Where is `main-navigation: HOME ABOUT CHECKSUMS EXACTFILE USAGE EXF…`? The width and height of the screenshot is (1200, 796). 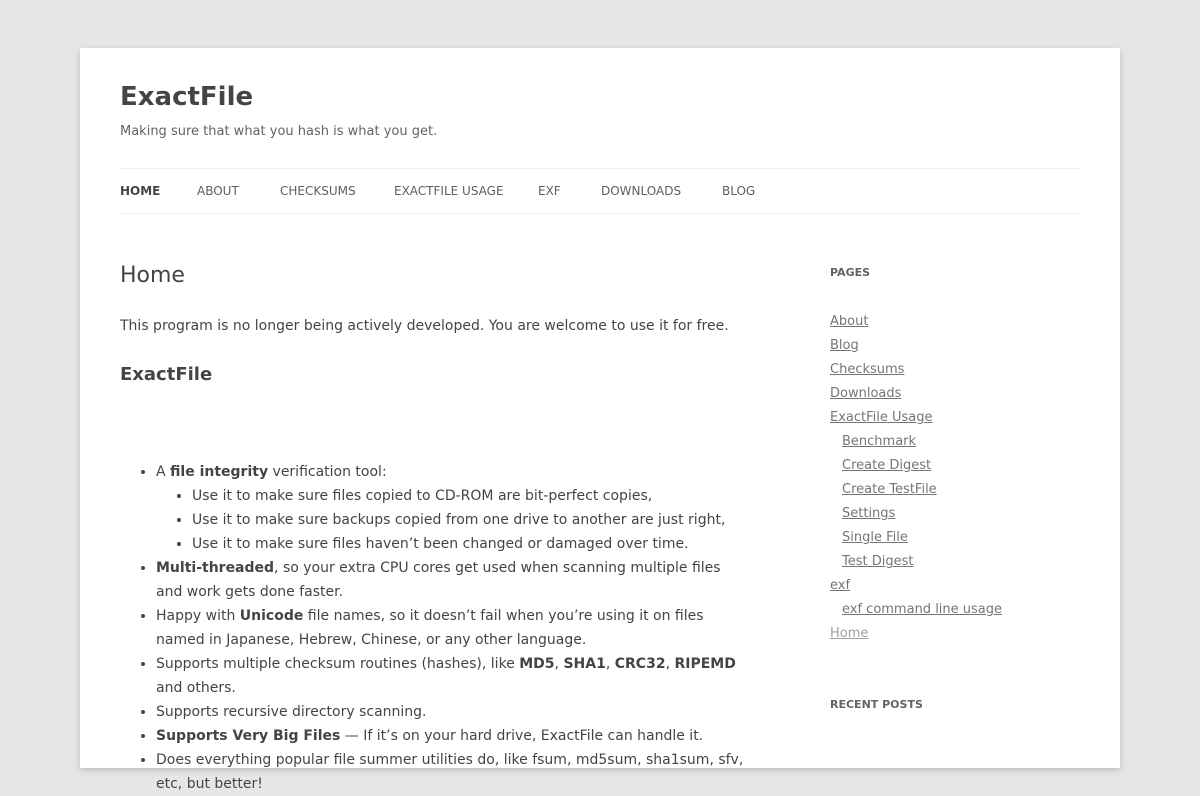
main-navigation: HOME ABOUT CHECKSUMS EXACTFILE USAGE EXF… is located at coordinates (600, 191).